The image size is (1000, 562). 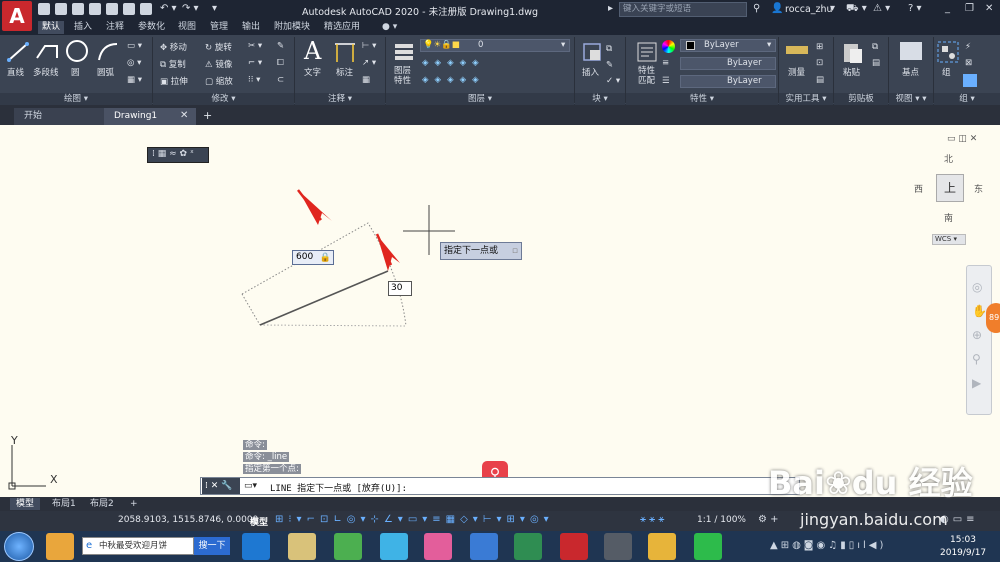 I want to click on polyline-tool-label: 多段线, so click(x=46, y=72).